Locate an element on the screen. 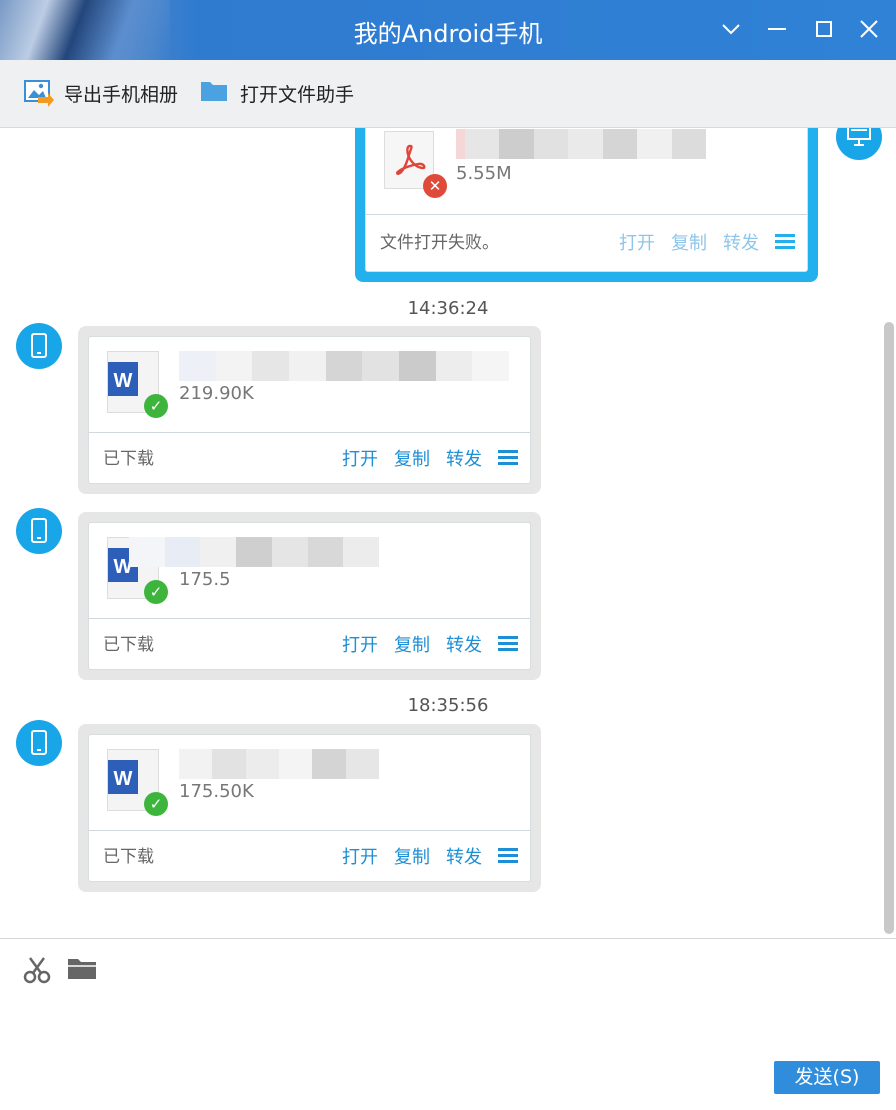 This screenshot has width=896, height=1110. export-album-label: 导出手机相册 is located at coordinates (121, 94).